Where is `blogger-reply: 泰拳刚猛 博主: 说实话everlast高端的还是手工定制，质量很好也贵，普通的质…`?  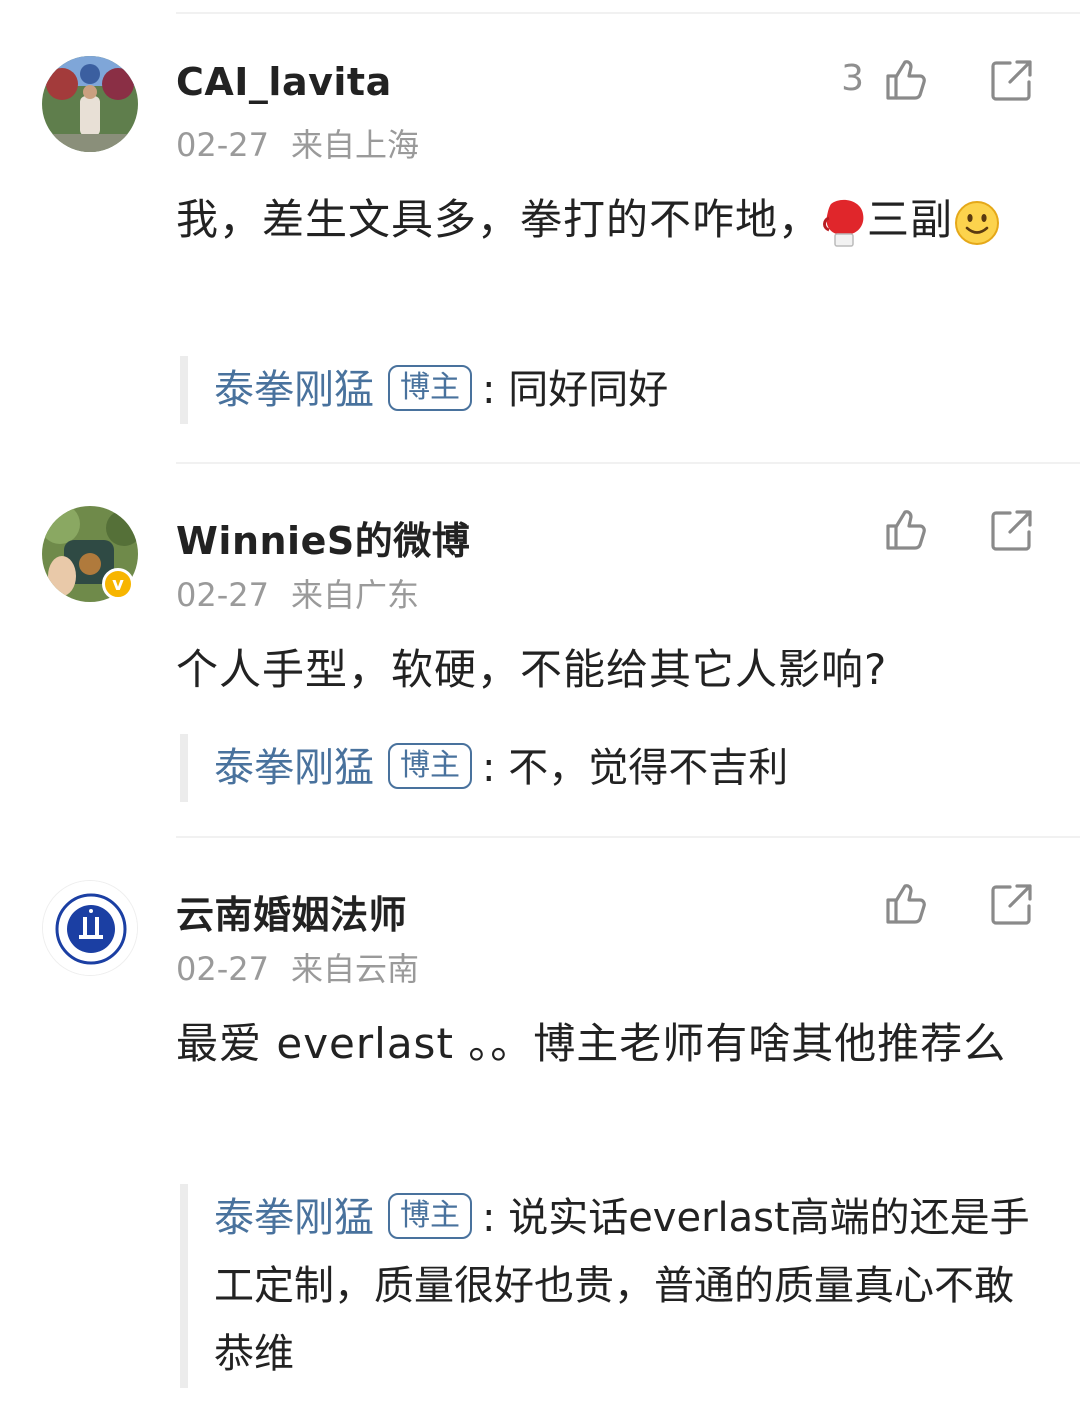
blogger-reply: 泰拳刚猛 博主: 说实话everlast高端的还是手工定制，质量很好也贵，普通的质… is located at coordinates (615, 1286).